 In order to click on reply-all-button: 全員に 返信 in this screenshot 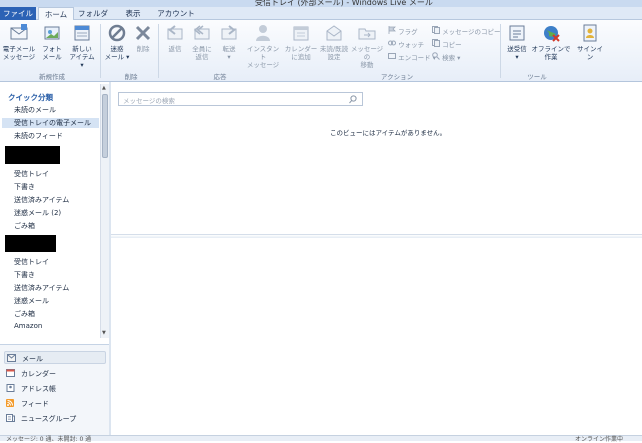, I will do `click(202, 42)`.